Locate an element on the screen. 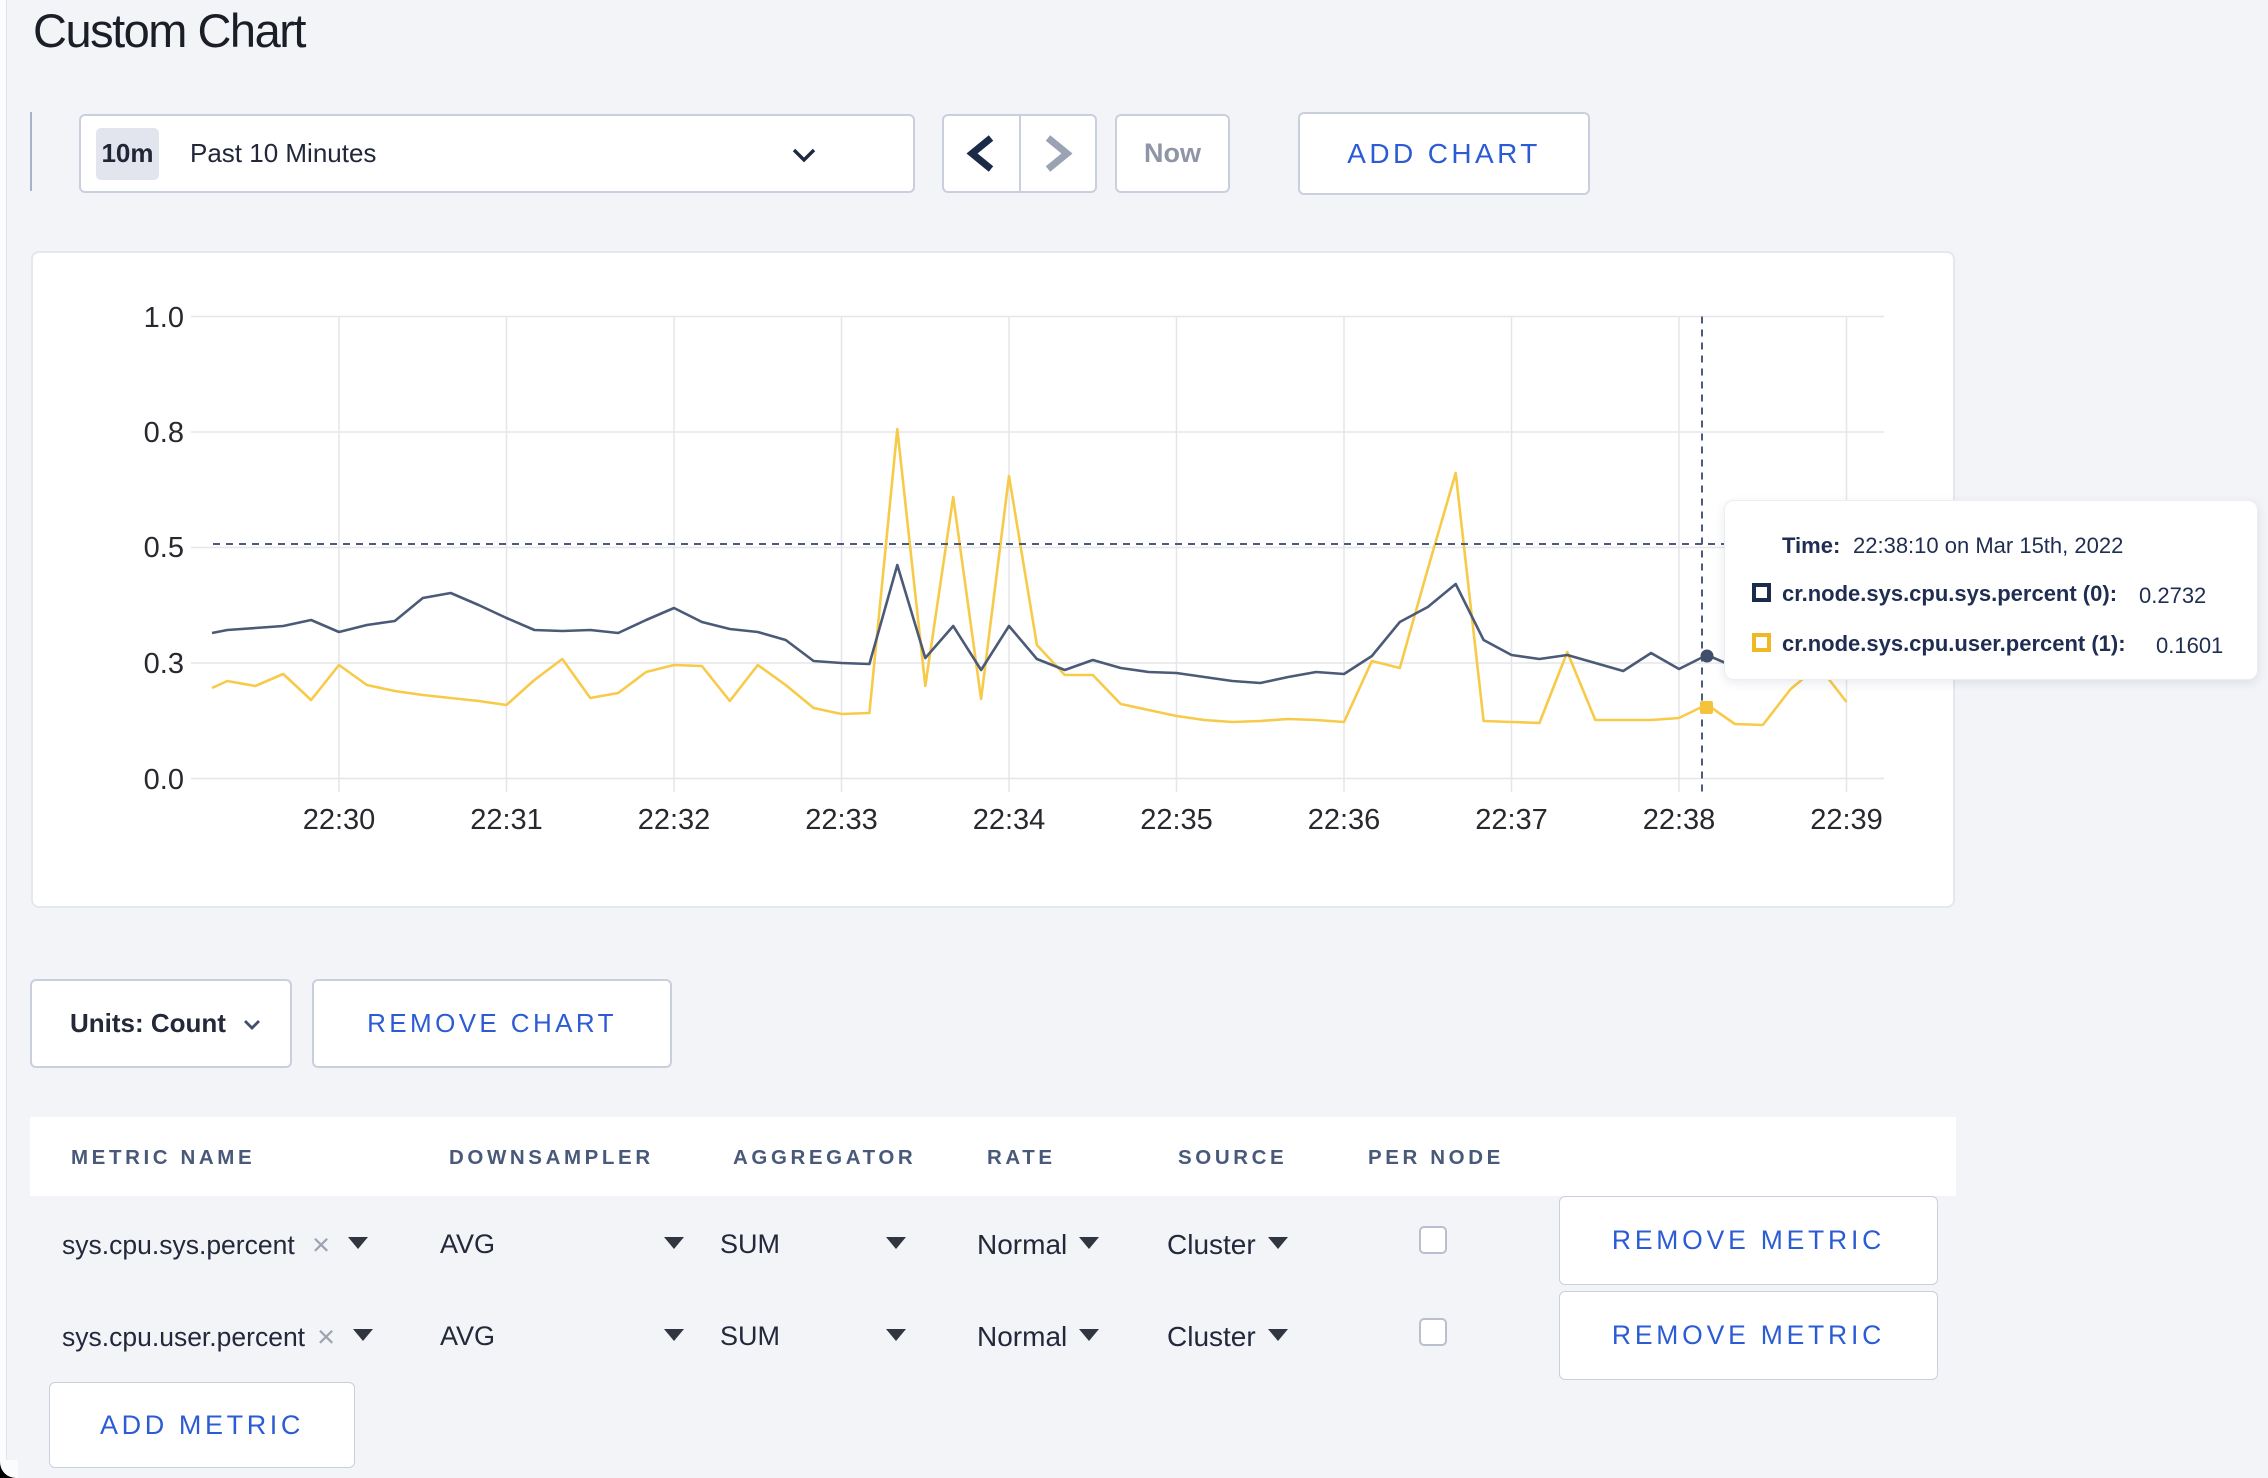 Image resolution: width=2268 pixels, height=1478 pixels. svg-text: 0.5 is located at coordinates (164, 548).